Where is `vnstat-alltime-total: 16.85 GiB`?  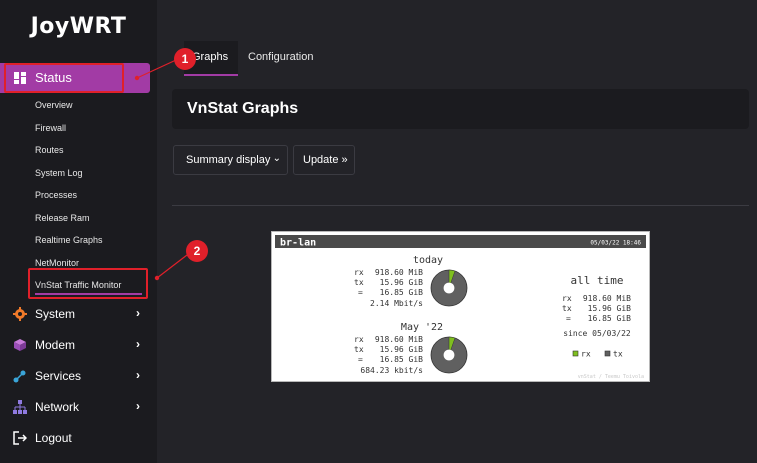 vnstat-alltime-total: 16.85 GiB is located at coordinates (610, 318).